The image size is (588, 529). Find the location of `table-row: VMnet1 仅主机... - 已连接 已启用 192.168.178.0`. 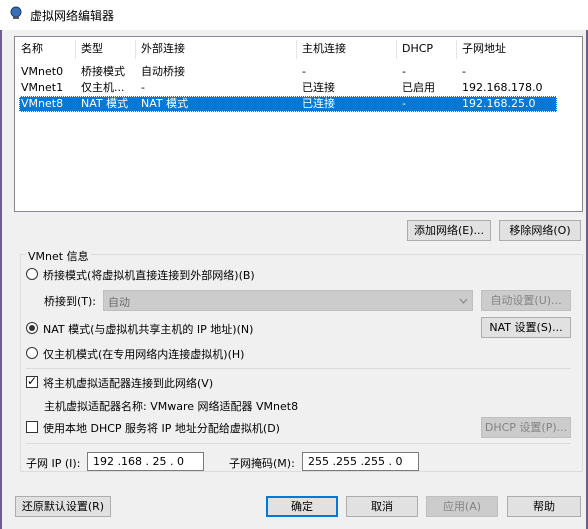

table-row: VMnet1 仅主机... - 已连接 已启用 192.168.178.0 is located at coordinates (288, 88).